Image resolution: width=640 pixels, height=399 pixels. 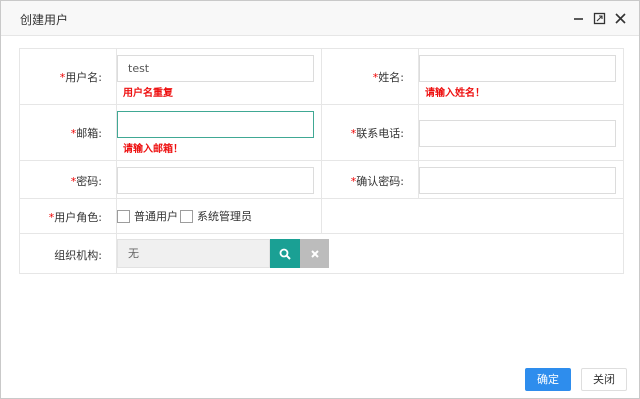 What do you see at coordinates (86, 181) in the screenshot?
I see `password-label: *密码:` at bounding box center [86, 181].